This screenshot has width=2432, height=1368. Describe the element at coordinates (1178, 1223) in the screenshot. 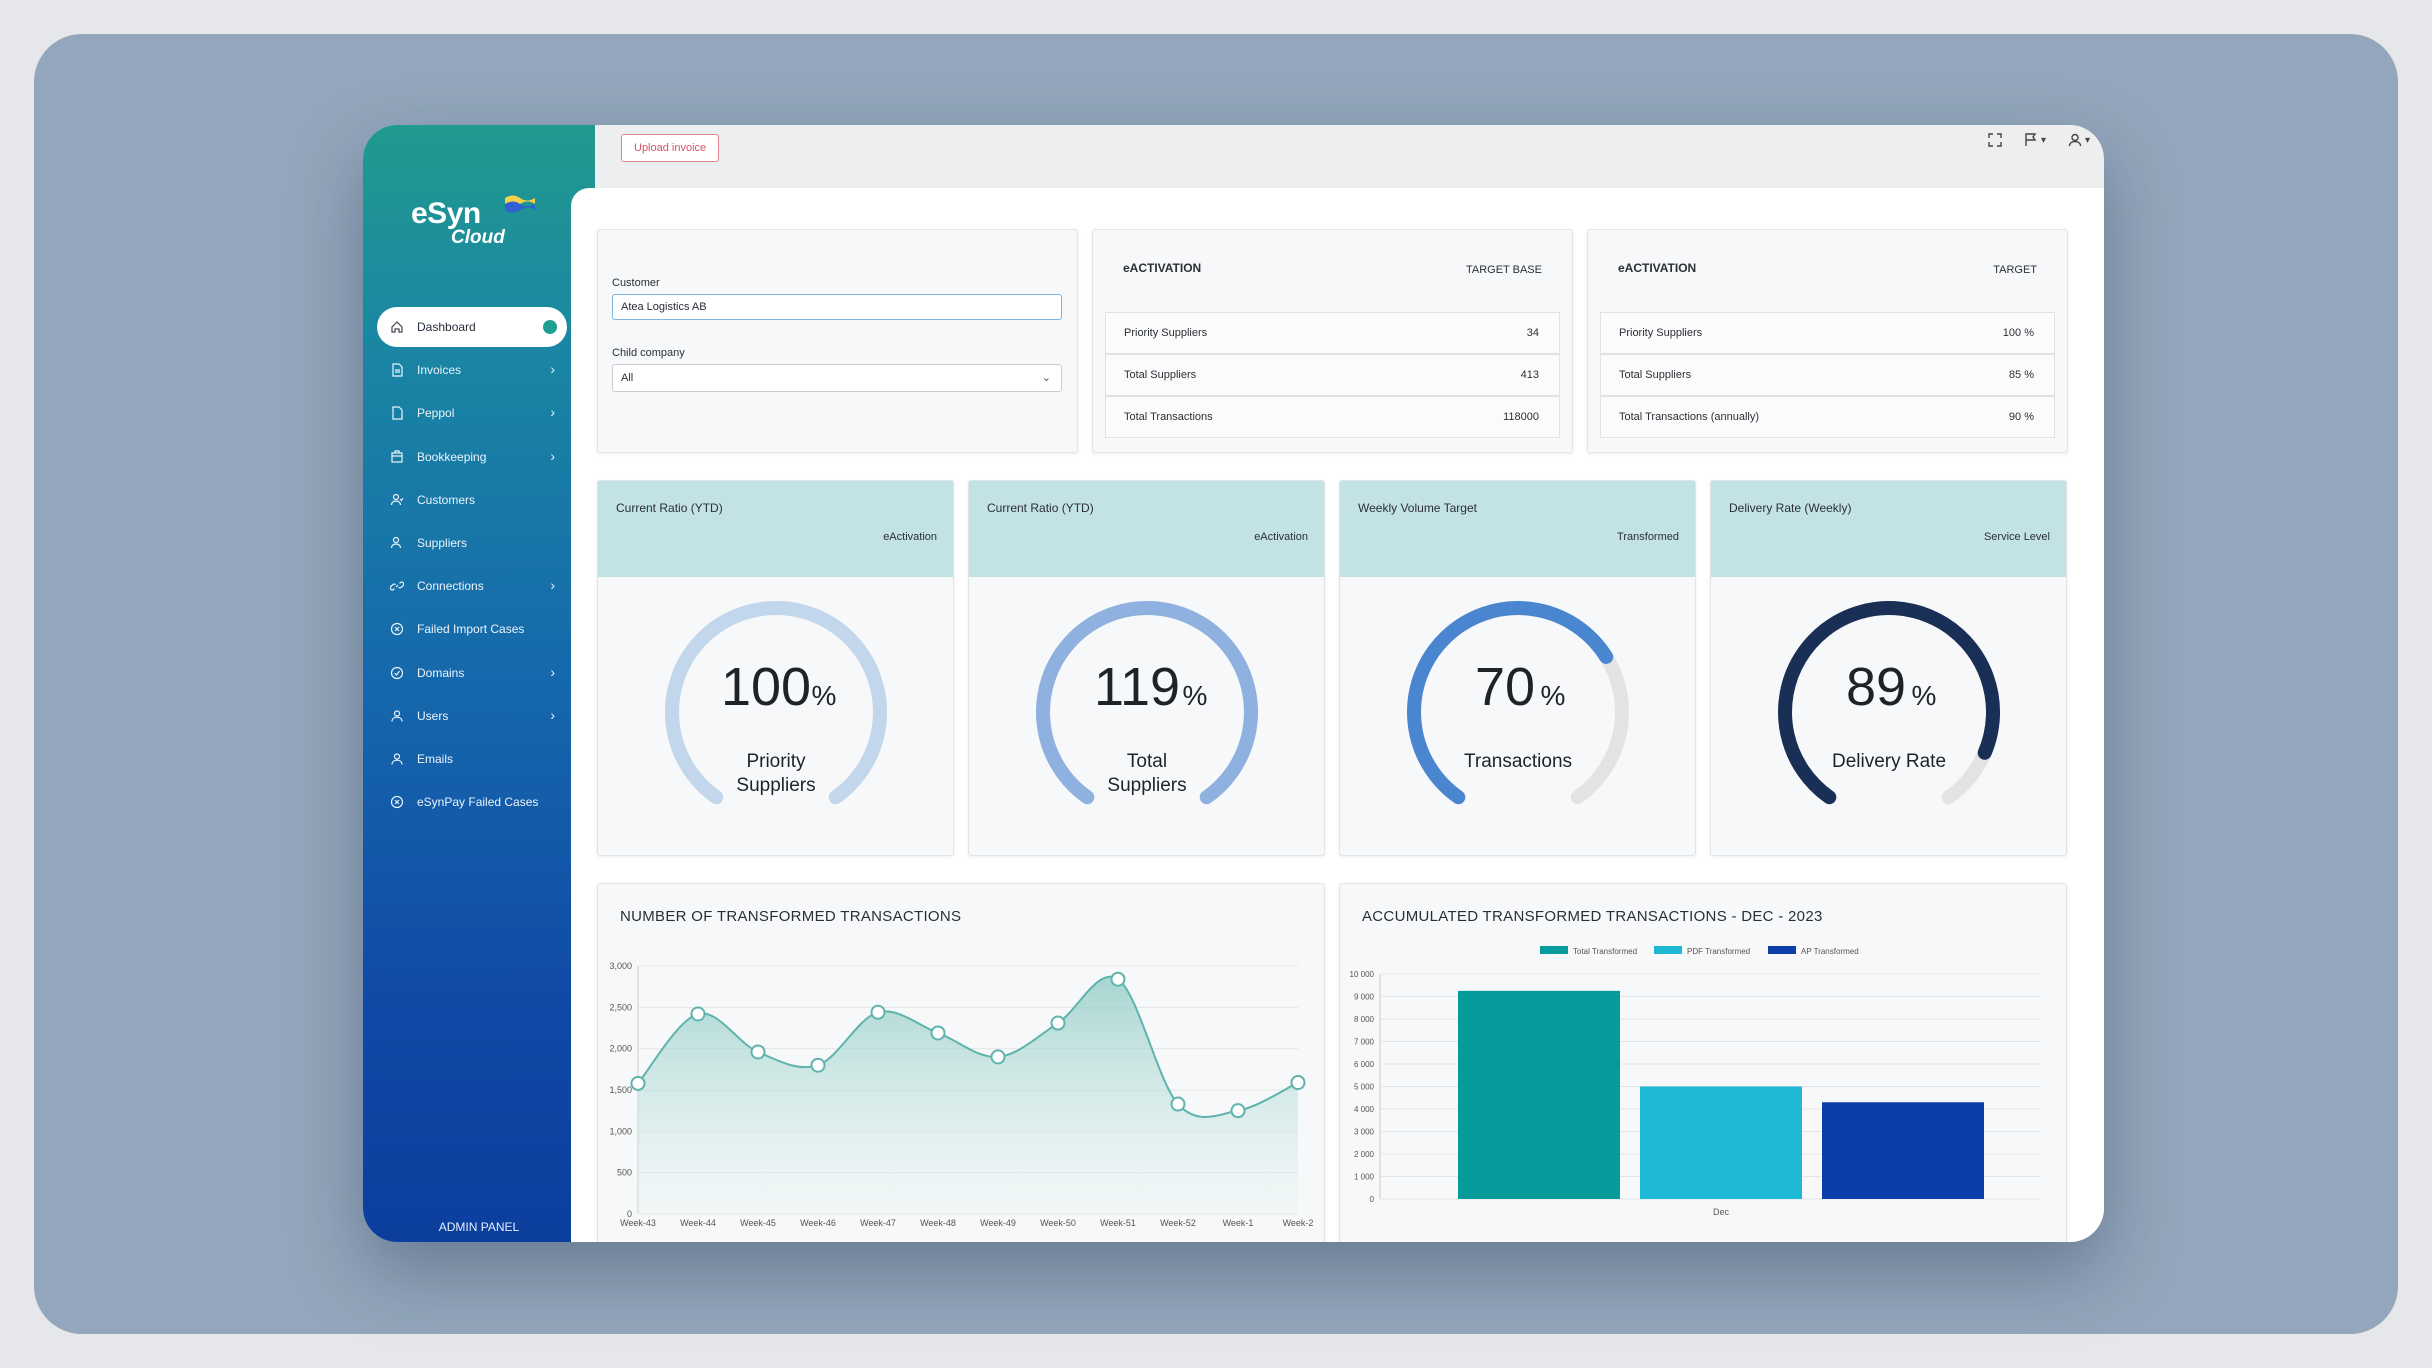

I see `x-tick-label: Week-52` at that location.